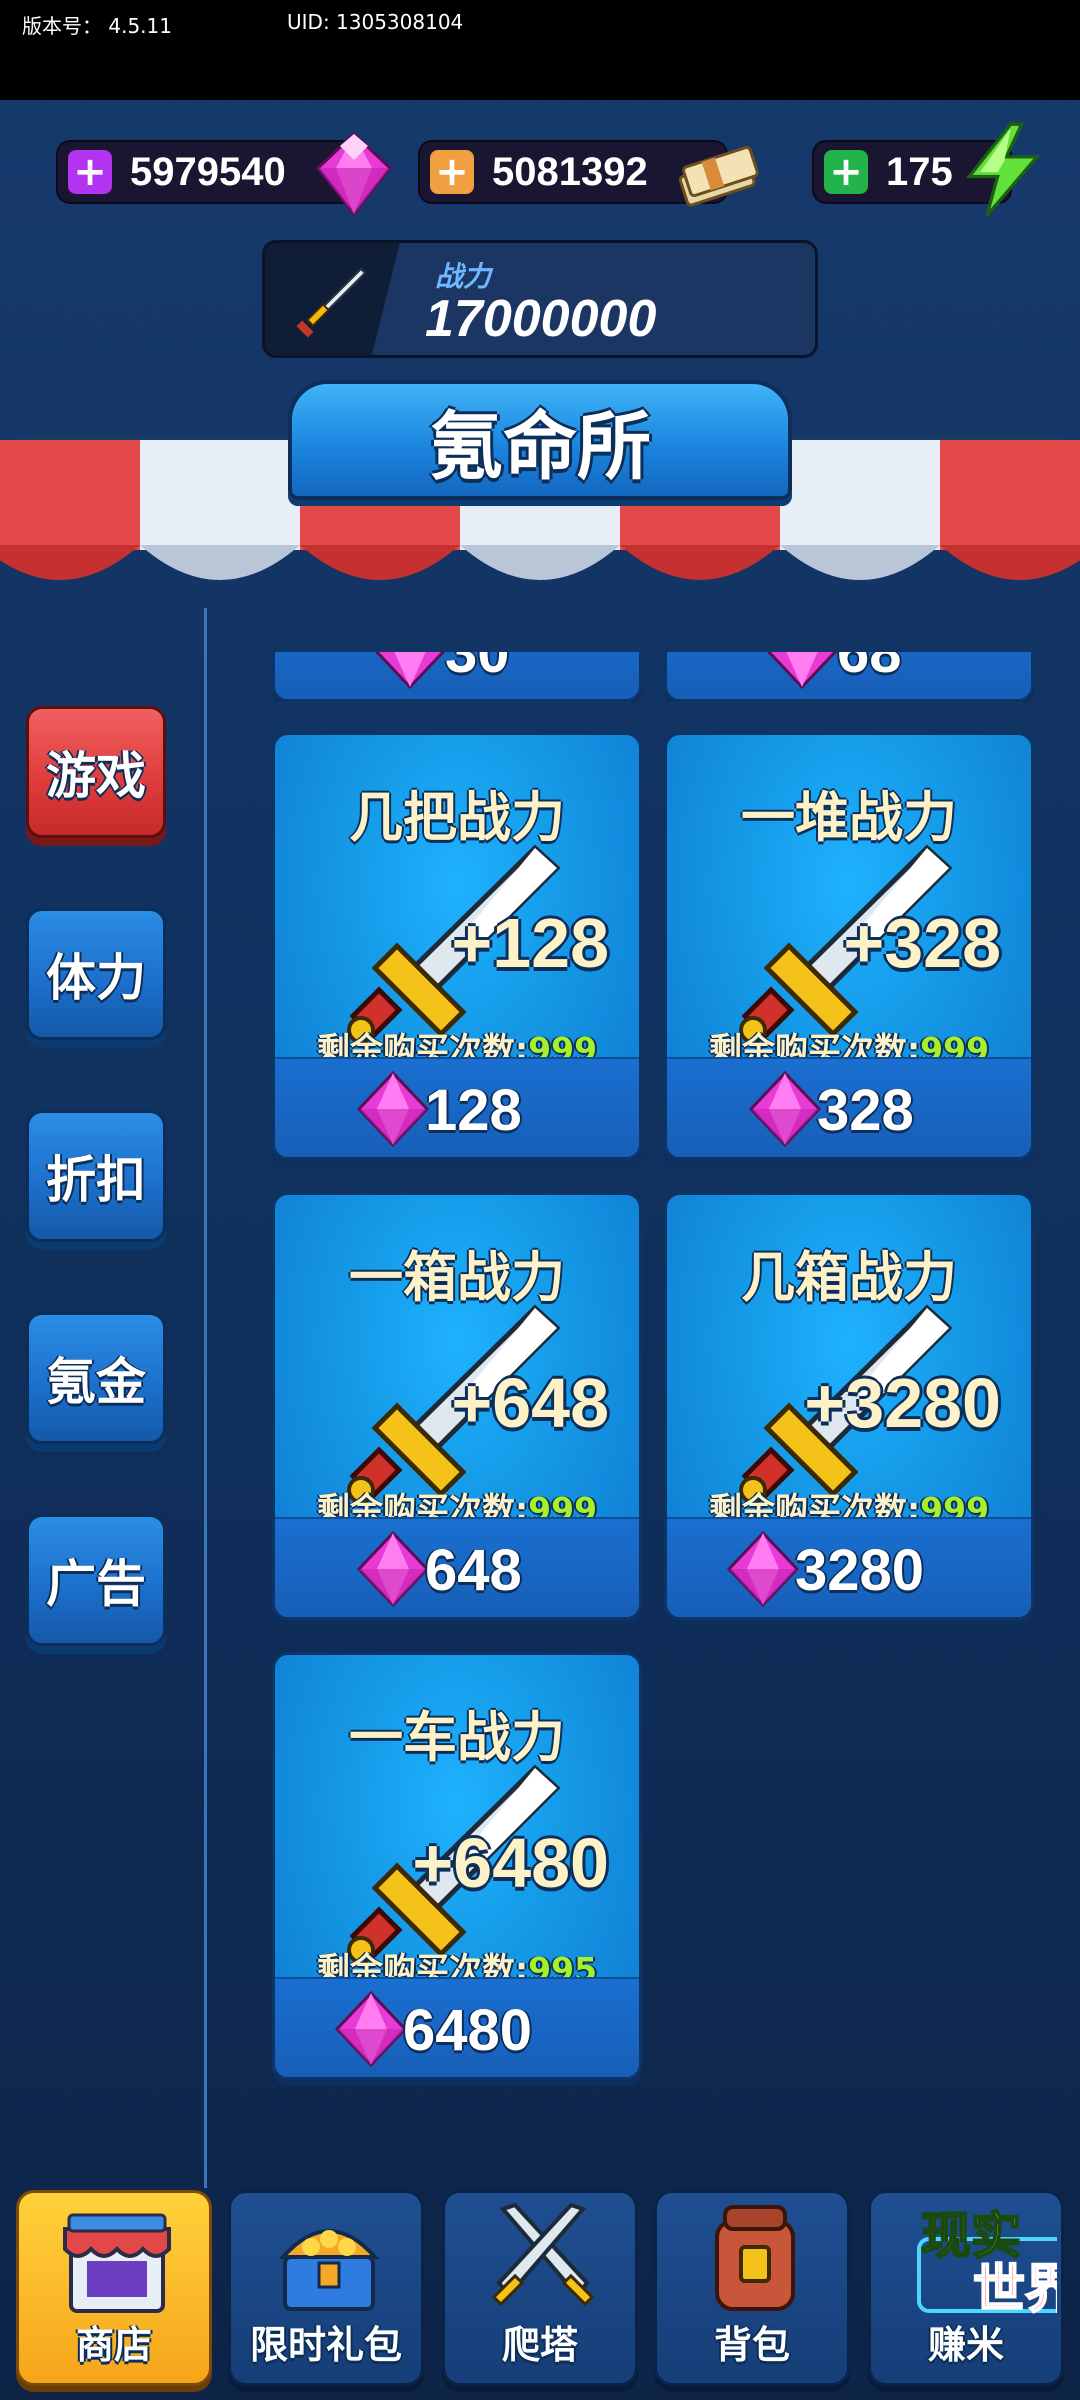  Describe the element at coordinates (751, 2345) in the screenshot. I see `nav-label: 背包` at that location.